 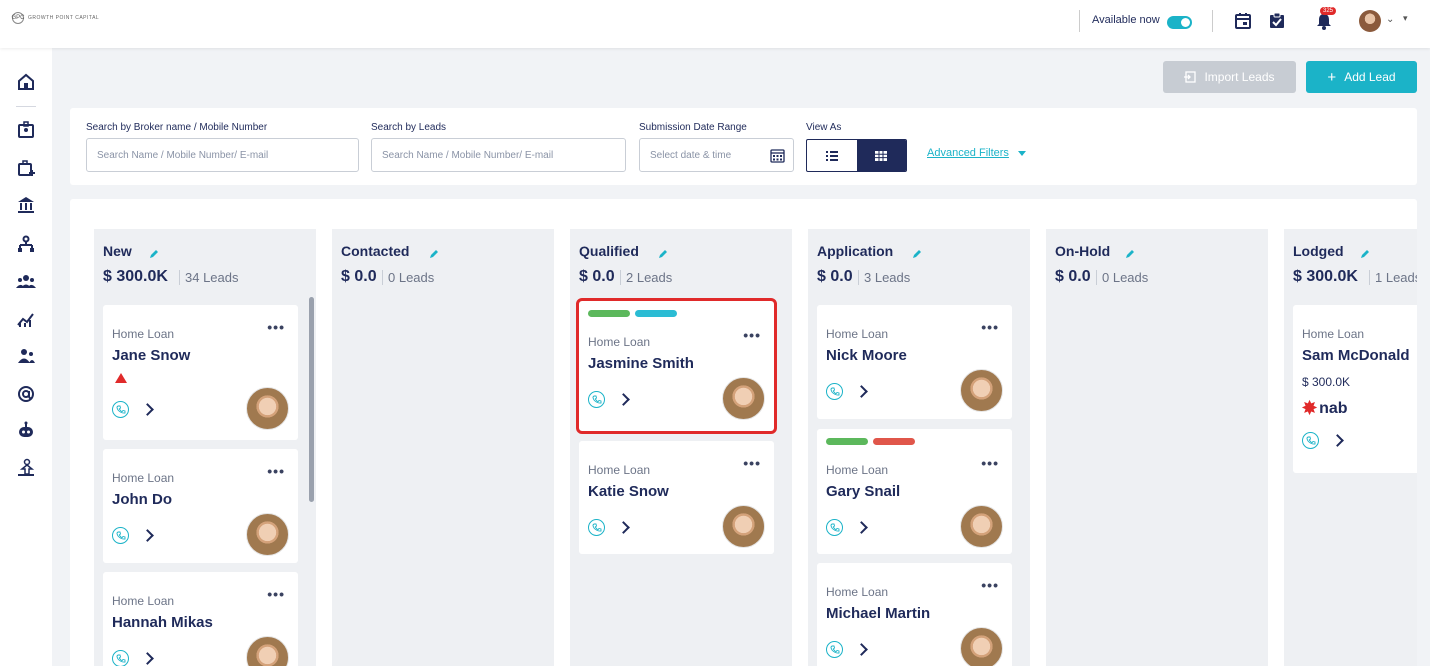 What do you see at coordinates (863, 491) in the screenshot?
I see `lead-name: Gary Snail` at bounding box center [863, 491].